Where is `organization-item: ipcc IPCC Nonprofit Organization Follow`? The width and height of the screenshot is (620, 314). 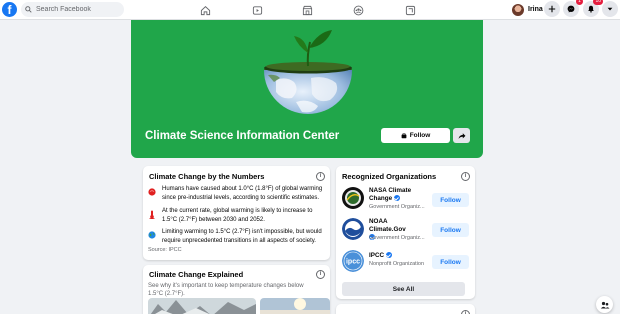 organization-item: ipcc IPCC Nonprofit Organization Follow is located at coordinates (405, 263).